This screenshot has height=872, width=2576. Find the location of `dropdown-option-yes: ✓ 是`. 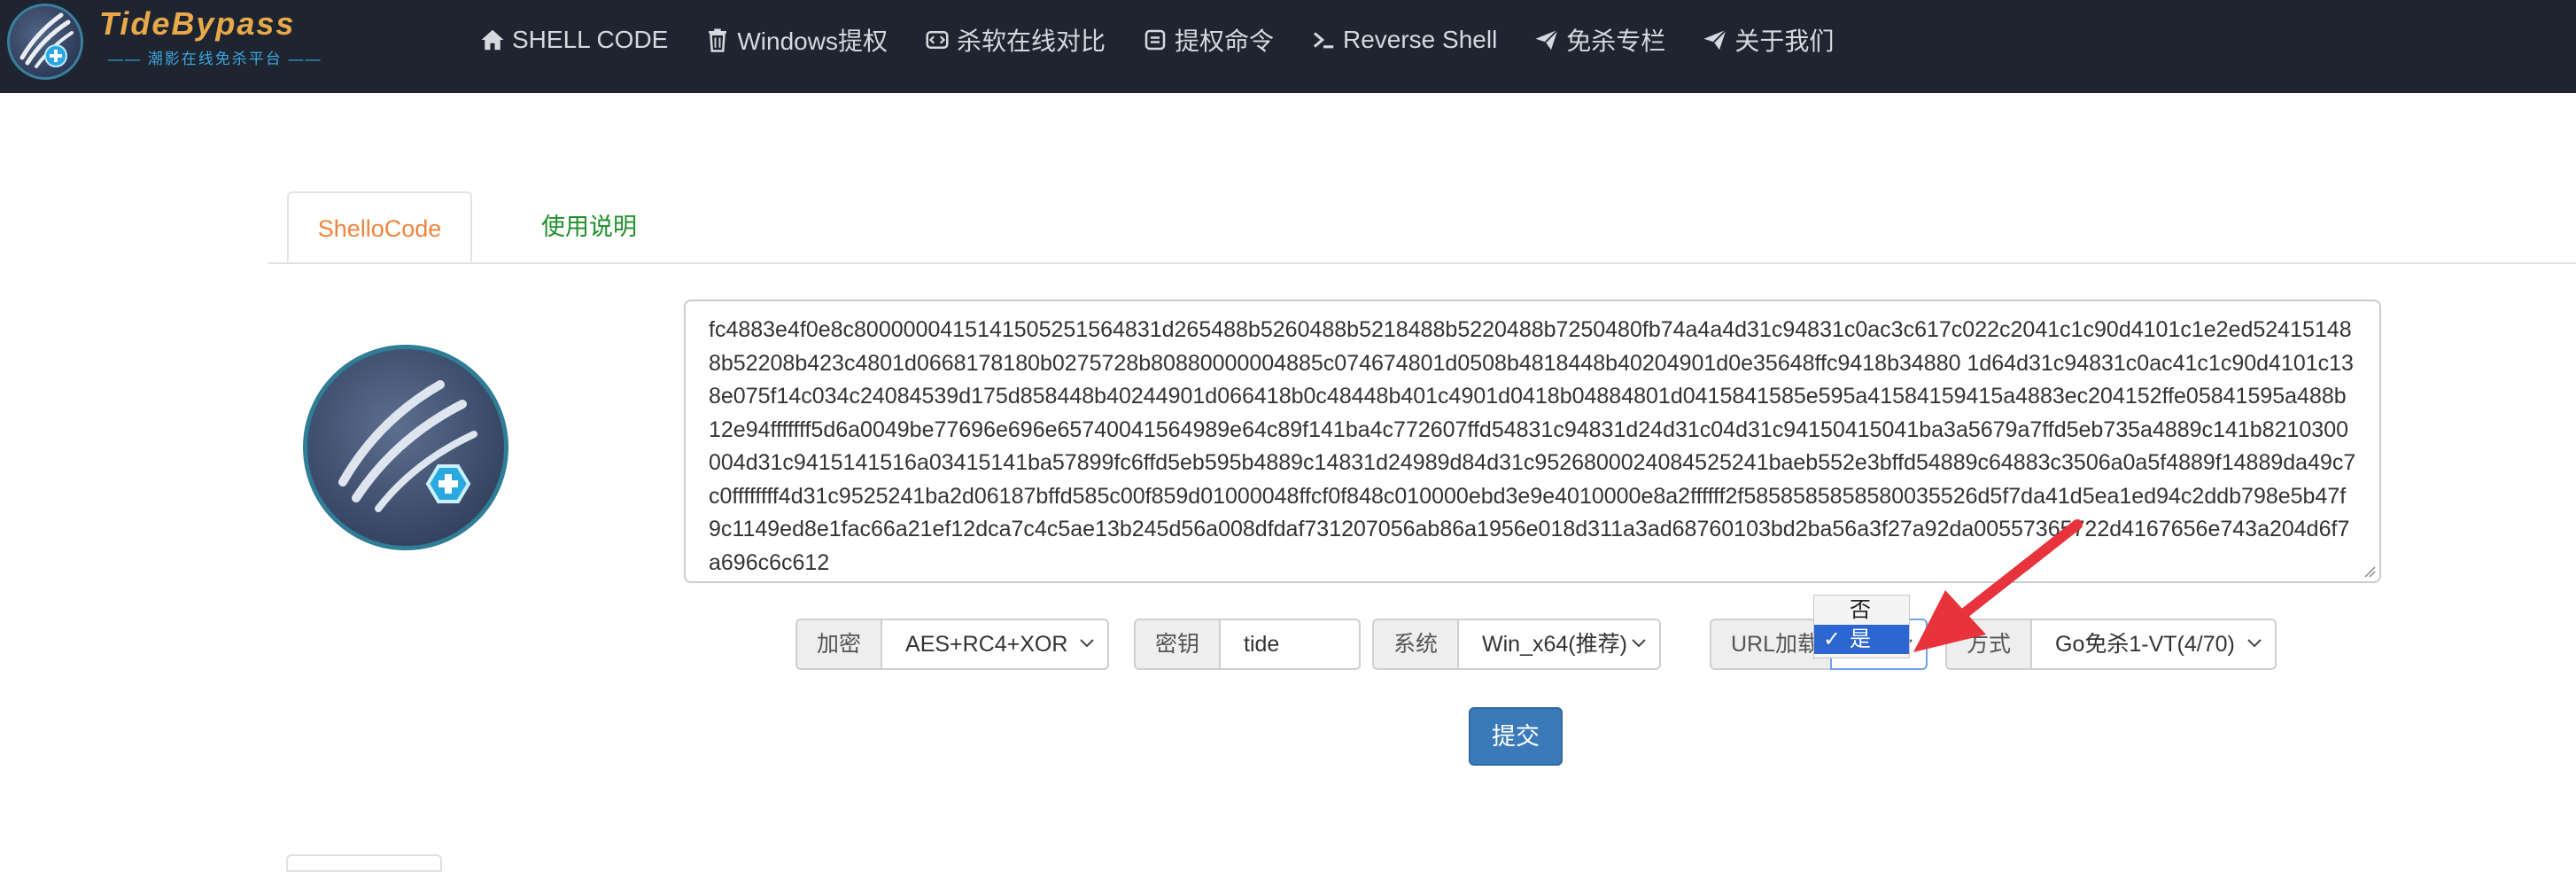

dropdown-option-yes: ✓ 是 is located at coordinates (1861, 639).